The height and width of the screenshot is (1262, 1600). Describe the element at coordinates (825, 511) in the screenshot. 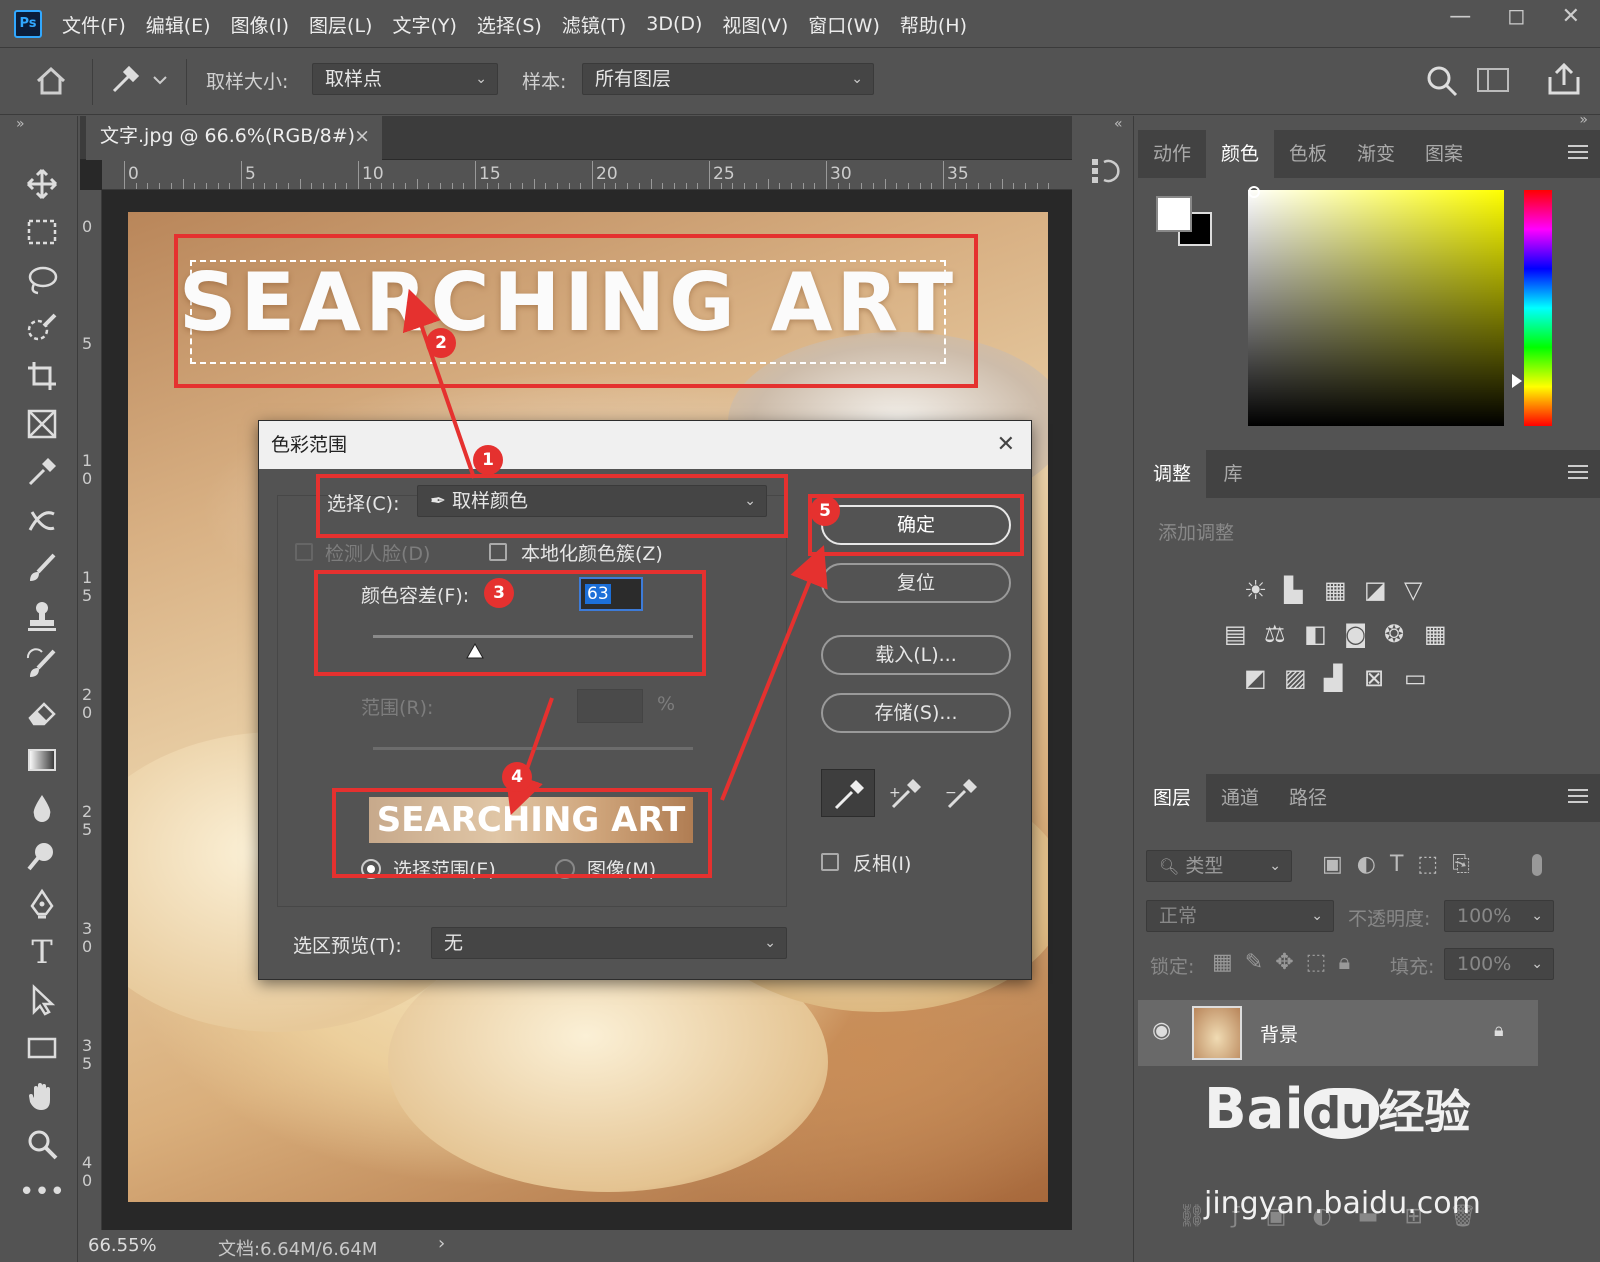

I see `step-badge-5: 5` at that location.